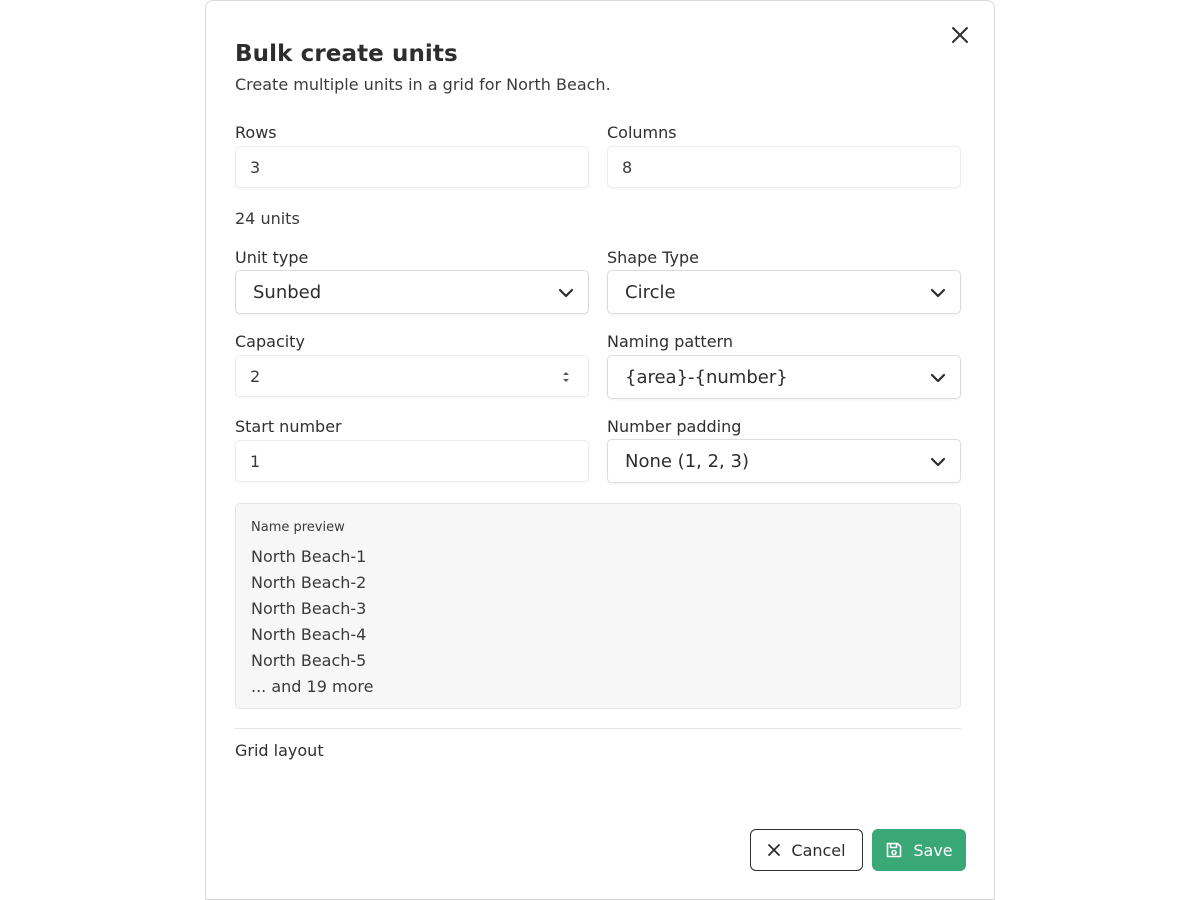 Image resolution: width=1200 pixels, height=900 pixels. What do you see at coordinates (309, 634) in the screenshot?
I see `list-item: North Beach-4` at bounding box center [309, 634].